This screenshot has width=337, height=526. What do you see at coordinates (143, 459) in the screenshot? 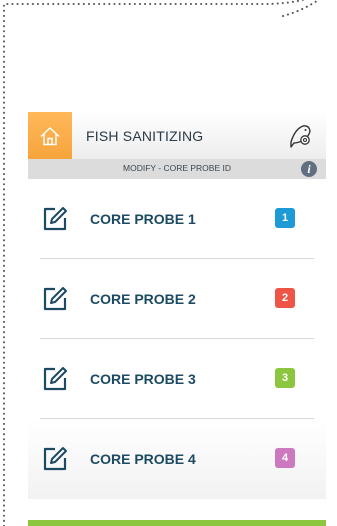
I see `probe-label: CORE PROBE 4` at bounding box center [143, 459].